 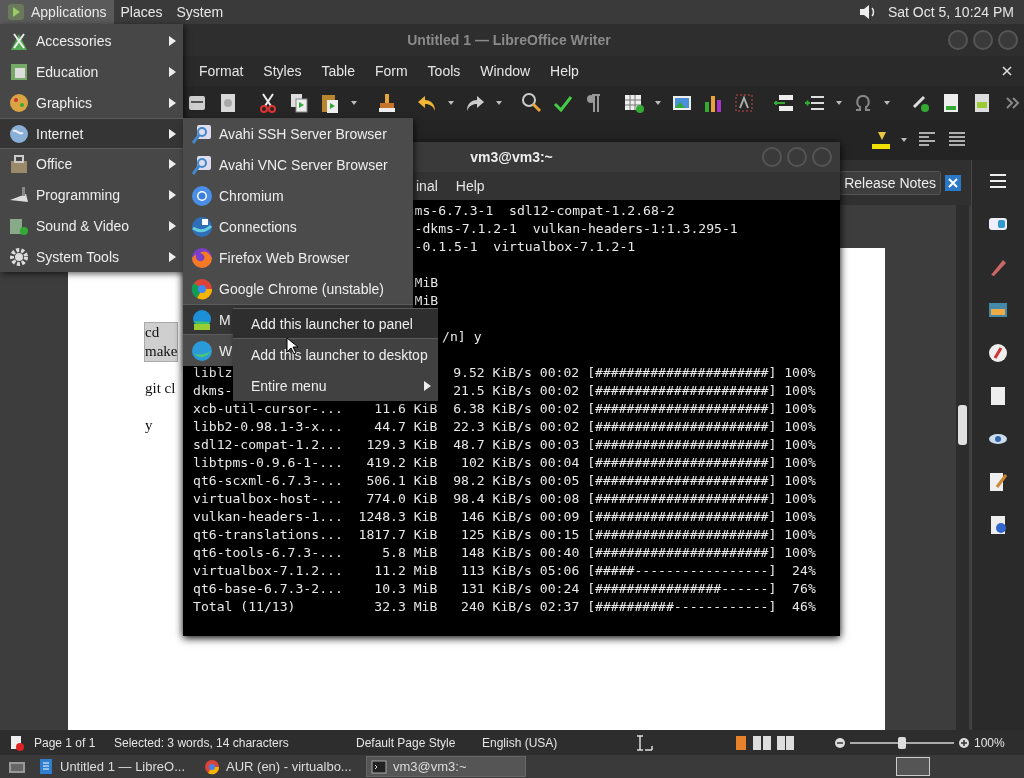 I want to click on terminal-line: -0.1.5-1 virtualbox-7.1.2-1, so click(x=525, y=247).